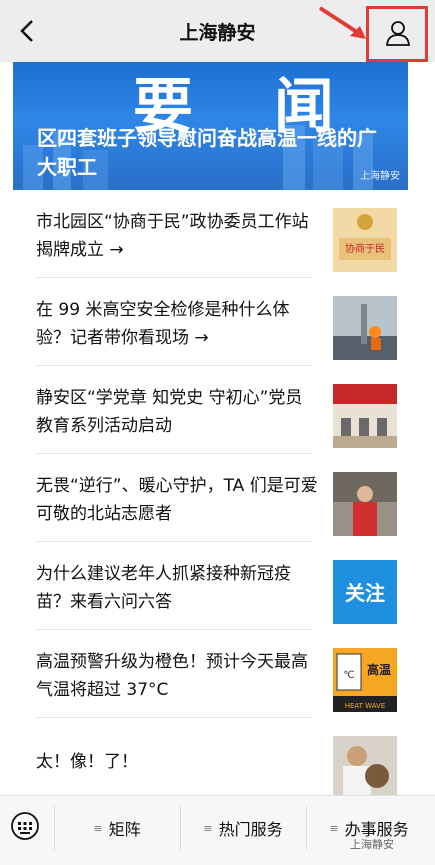 This screenshot has width=435, height=865. I want to click on menu-tab-hot-services: ≡ 热门服务, so click(243, 828).